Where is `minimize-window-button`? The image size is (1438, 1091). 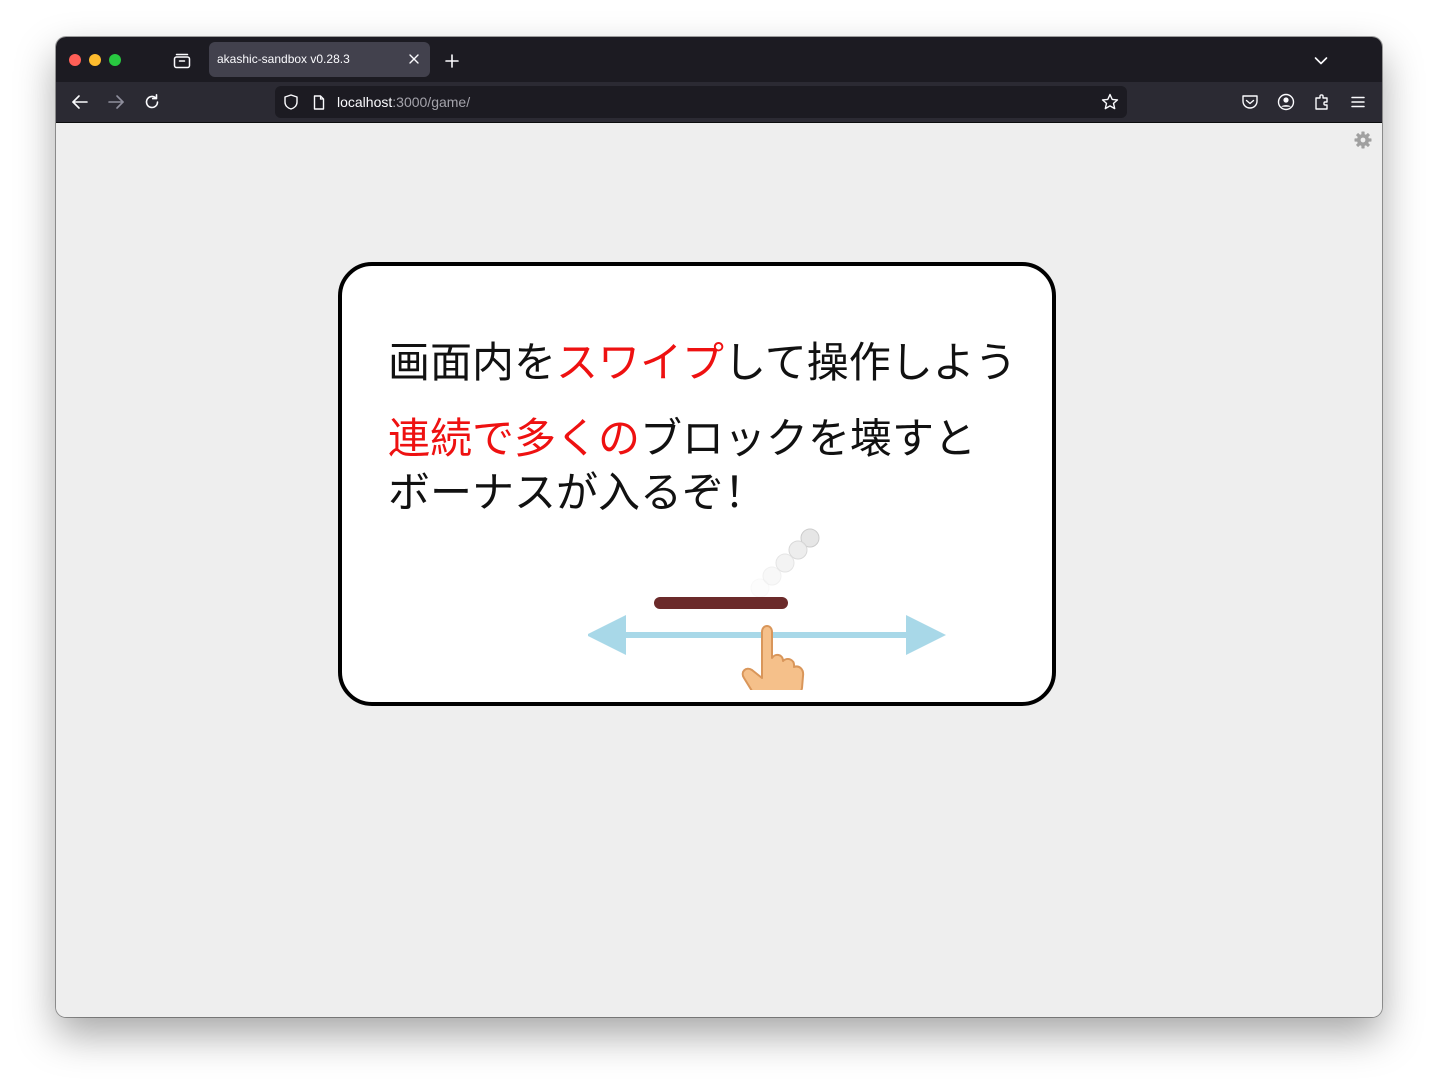
minimize-window-button is located at coordinates (95, 60).